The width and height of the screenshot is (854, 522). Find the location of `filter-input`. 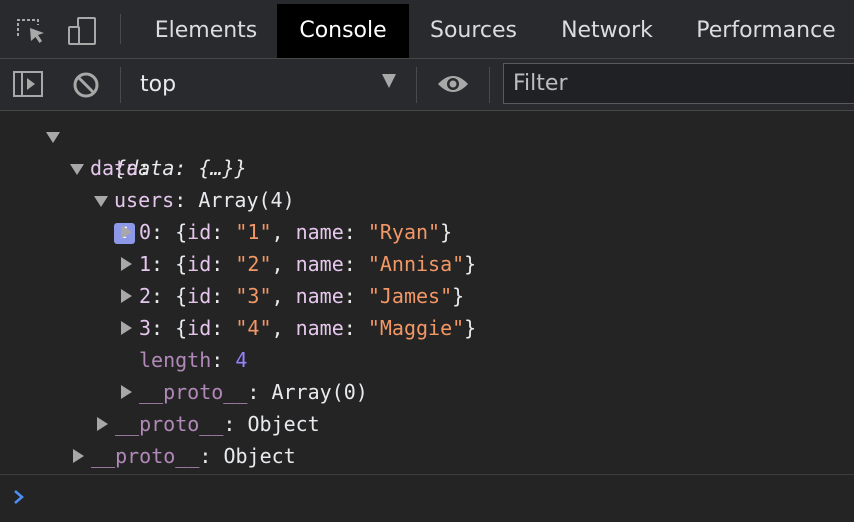

filter-input is located at coordinates (678, 83).